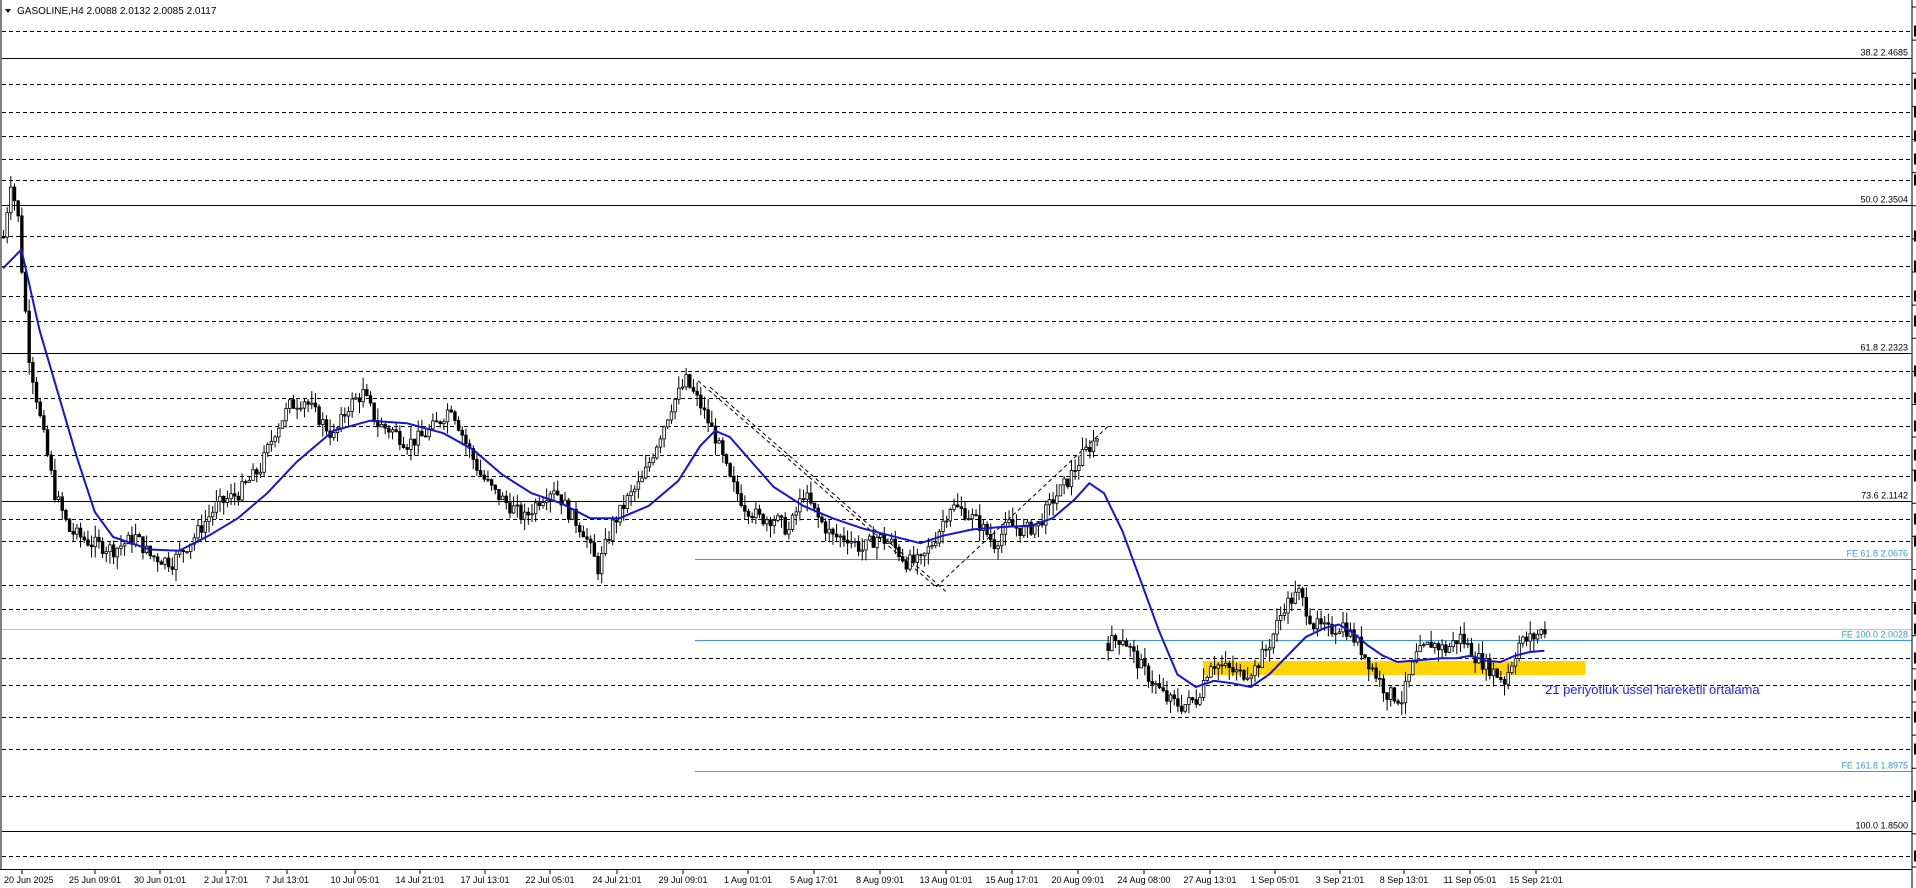 This screenshot has width=1916, height=888. Describe the element at coordinates (484, 880) in the screenshot. I see `x-tick-label: 17 Jul 13:01` at that location.